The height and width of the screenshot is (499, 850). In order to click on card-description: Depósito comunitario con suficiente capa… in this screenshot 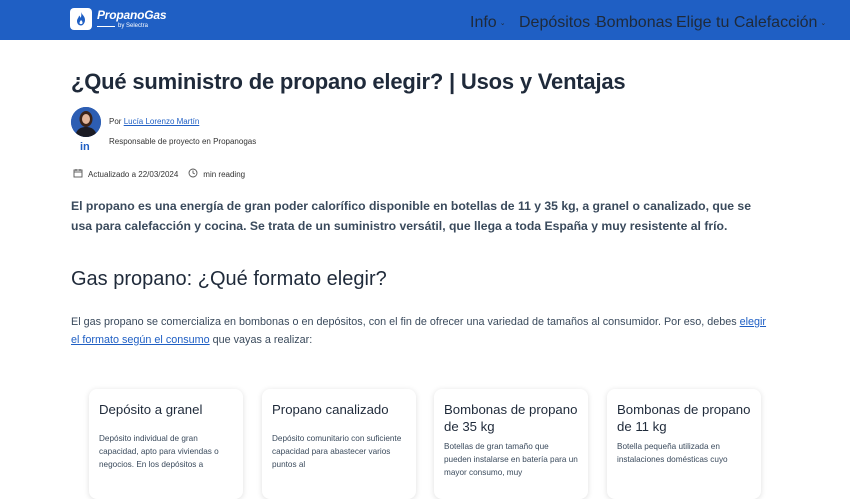, I will do `click(337, 451)`.